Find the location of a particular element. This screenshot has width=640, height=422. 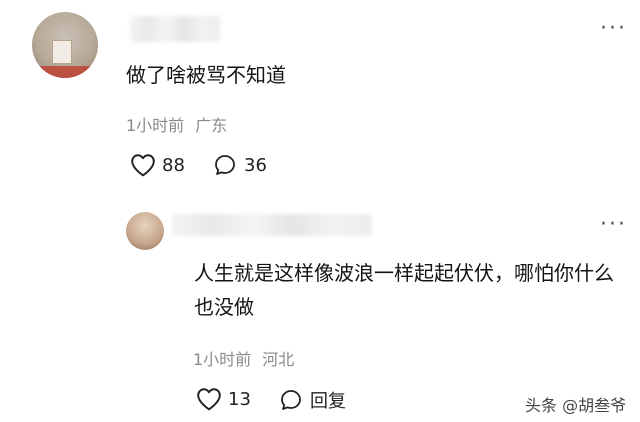

like-count: 88 is located at coordinates (173, 165).